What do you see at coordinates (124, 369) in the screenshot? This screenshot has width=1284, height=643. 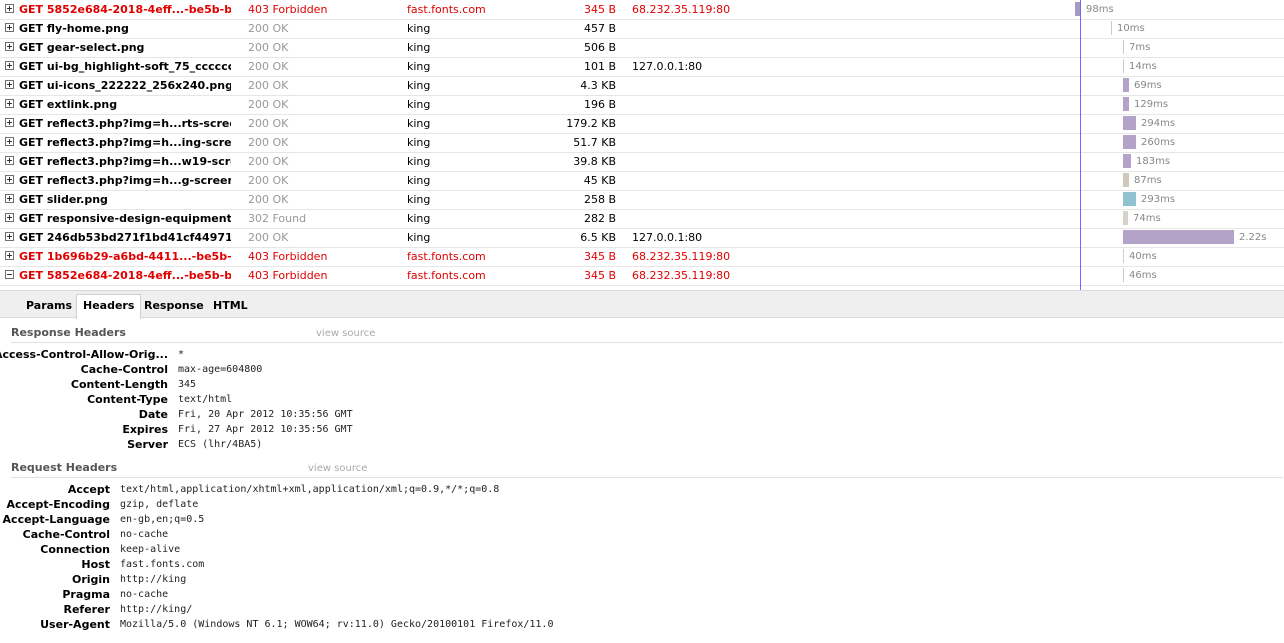 I see `header-name: Cache-Control` at bounding box center [124, 369].